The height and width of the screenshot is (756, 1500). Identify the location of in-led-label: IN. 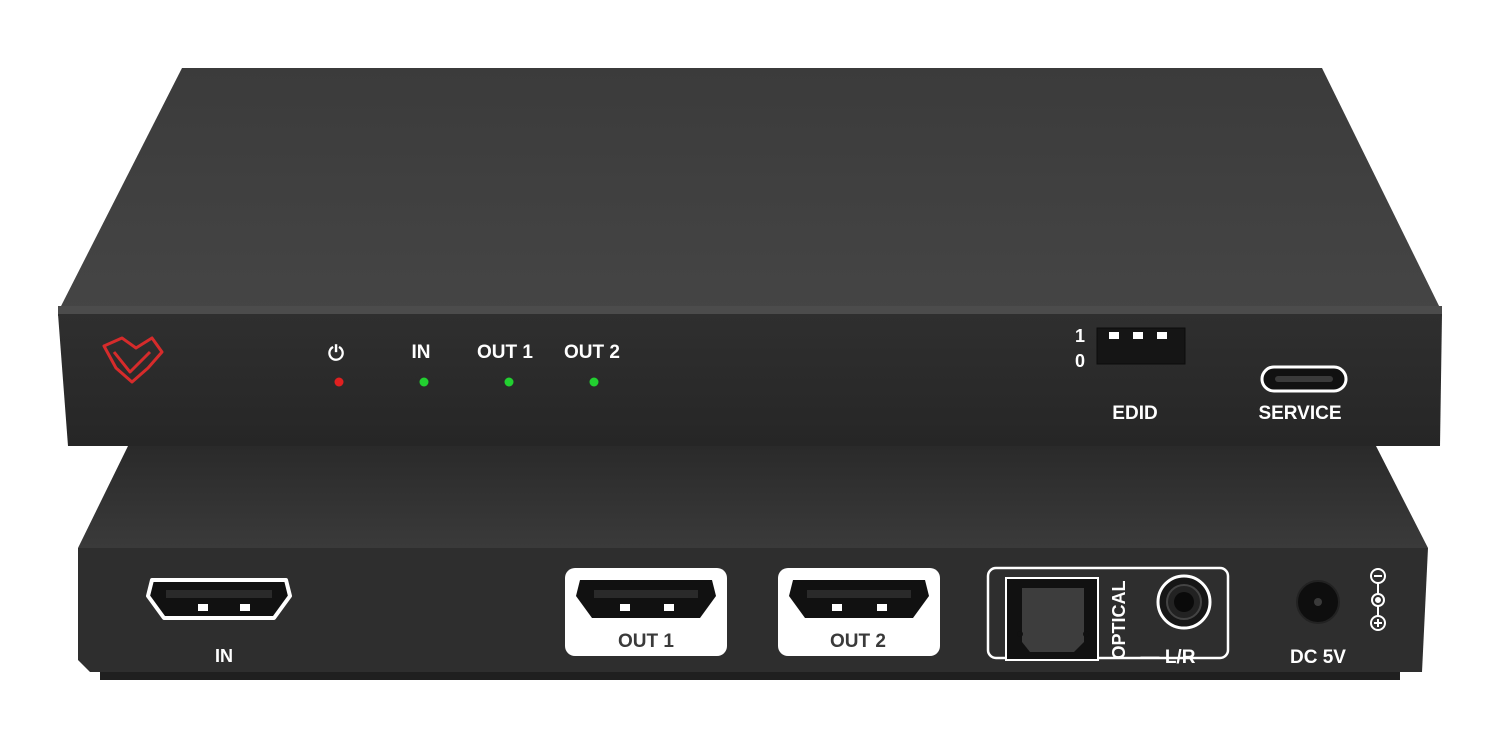
(421, 352).